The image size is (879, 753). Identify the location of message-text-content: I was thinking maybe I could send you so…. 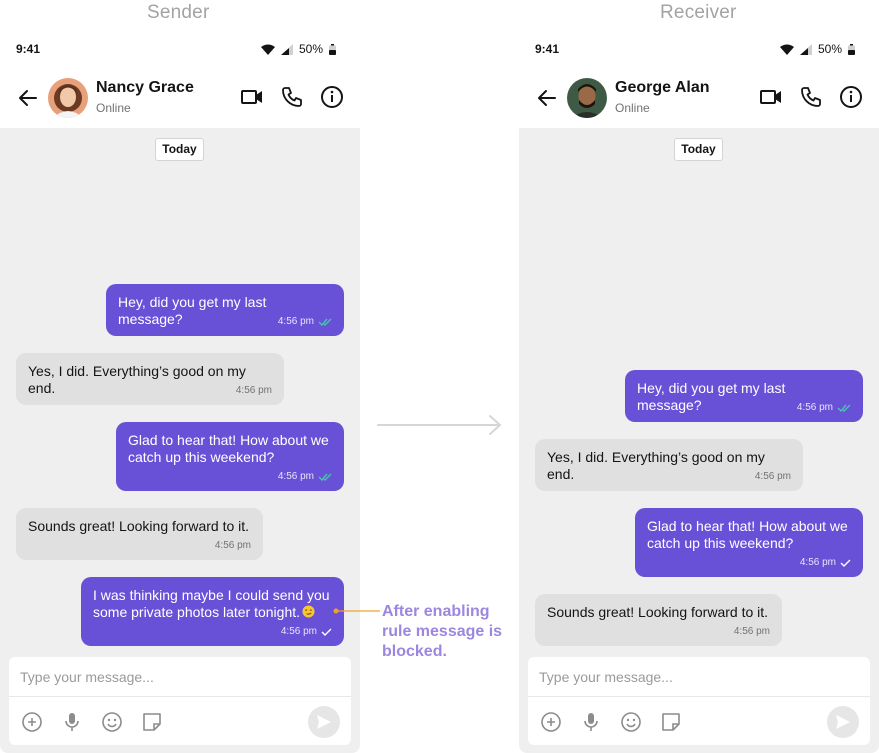
(211, 603).